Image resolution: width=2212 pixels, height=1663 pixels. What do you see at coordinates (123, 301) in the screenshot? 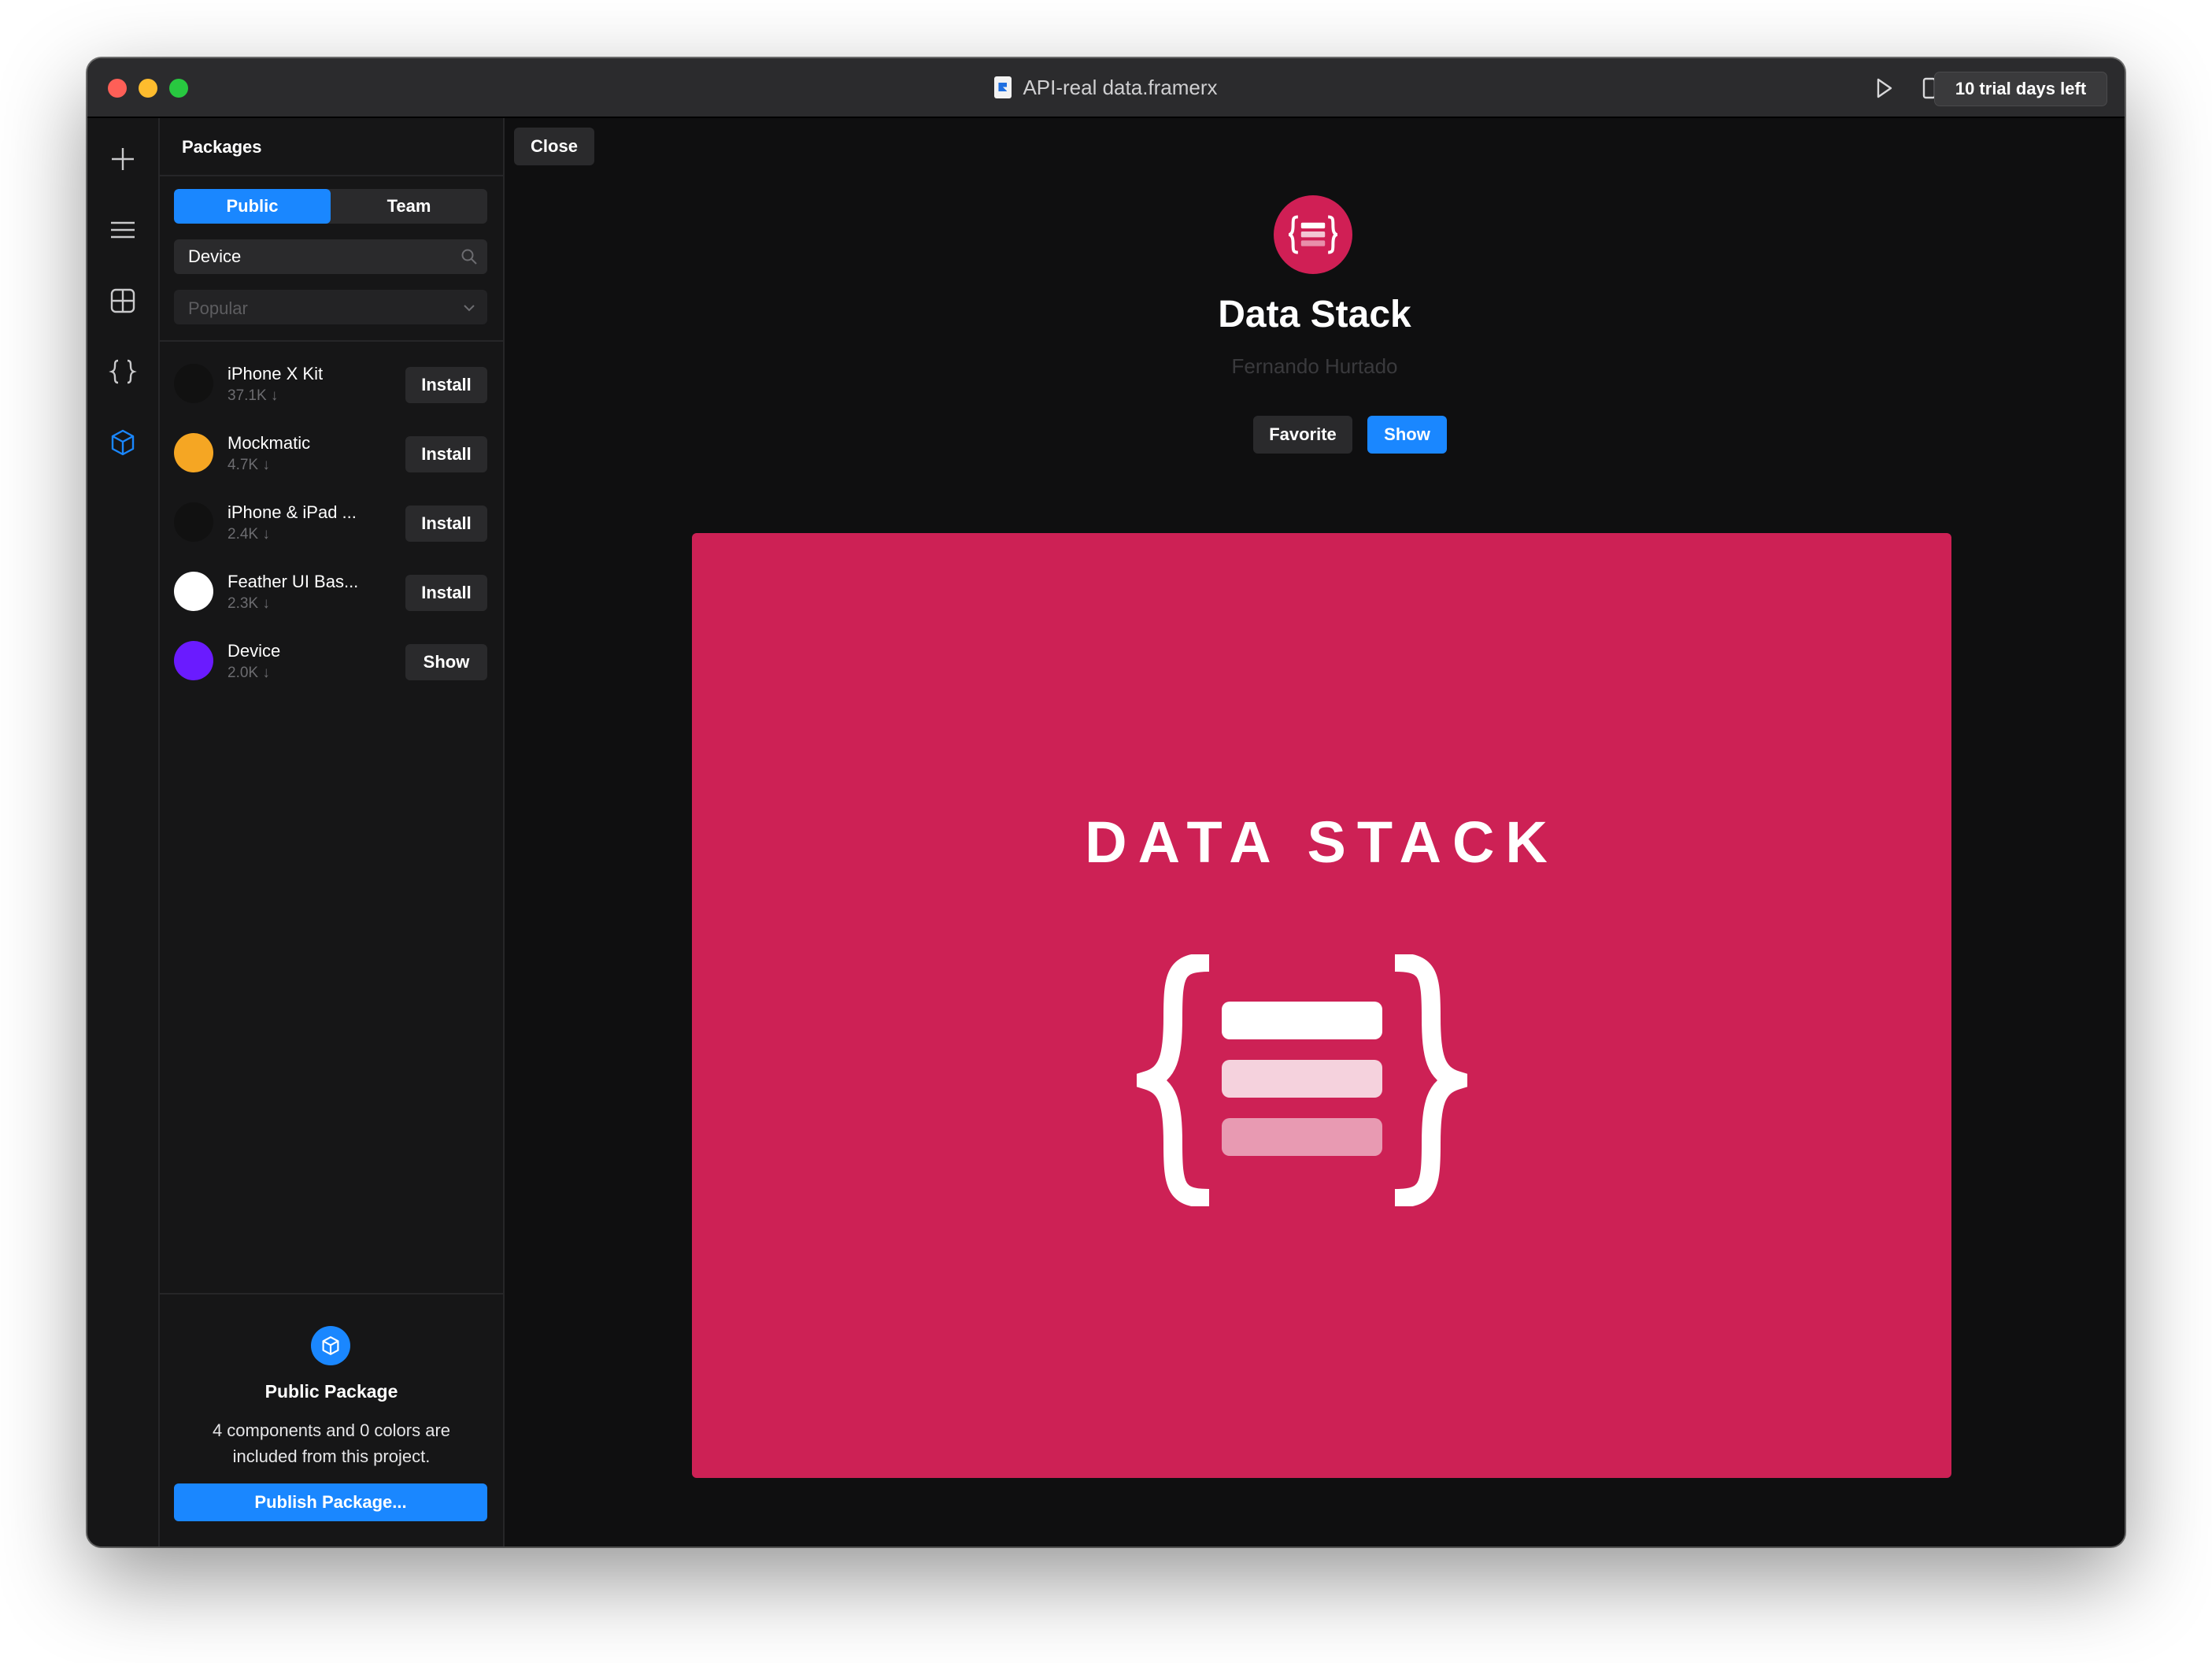
I see `components-grid-icon` at bounding box center [123, 301].